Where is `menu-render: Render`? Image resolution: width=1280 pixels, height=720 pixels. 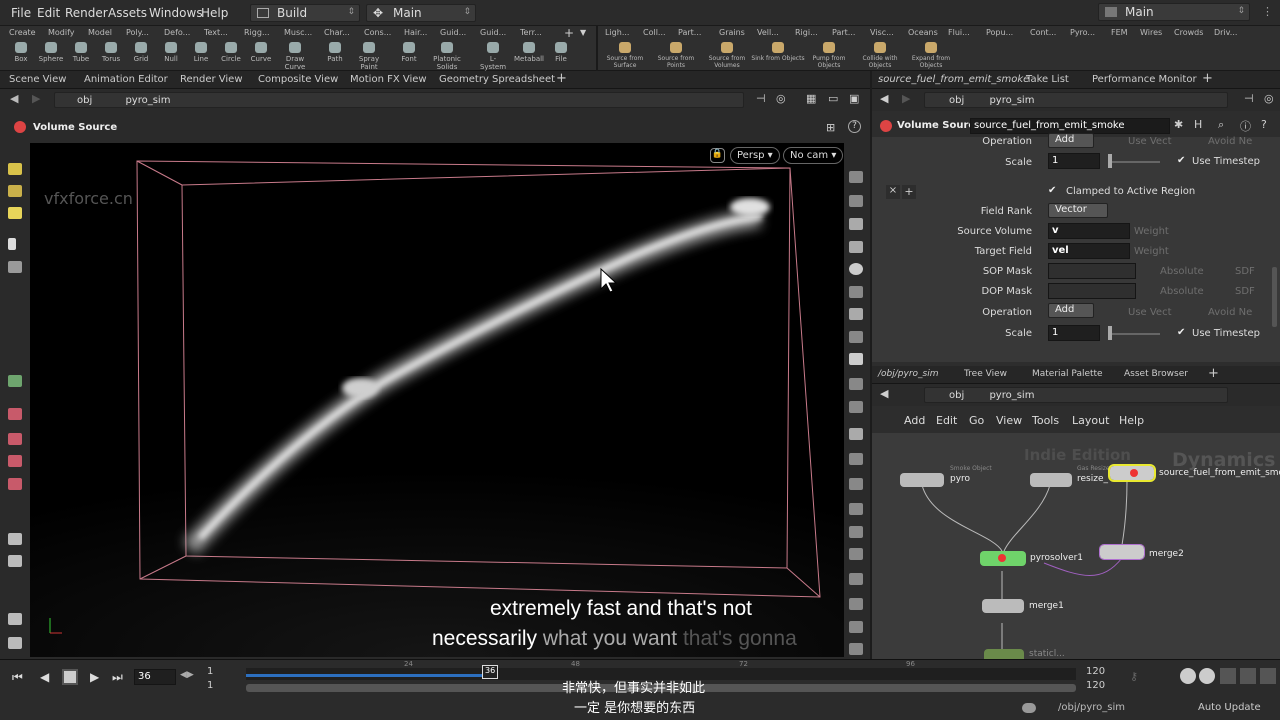 menu-render: Render is located at coordinates (86, 13).